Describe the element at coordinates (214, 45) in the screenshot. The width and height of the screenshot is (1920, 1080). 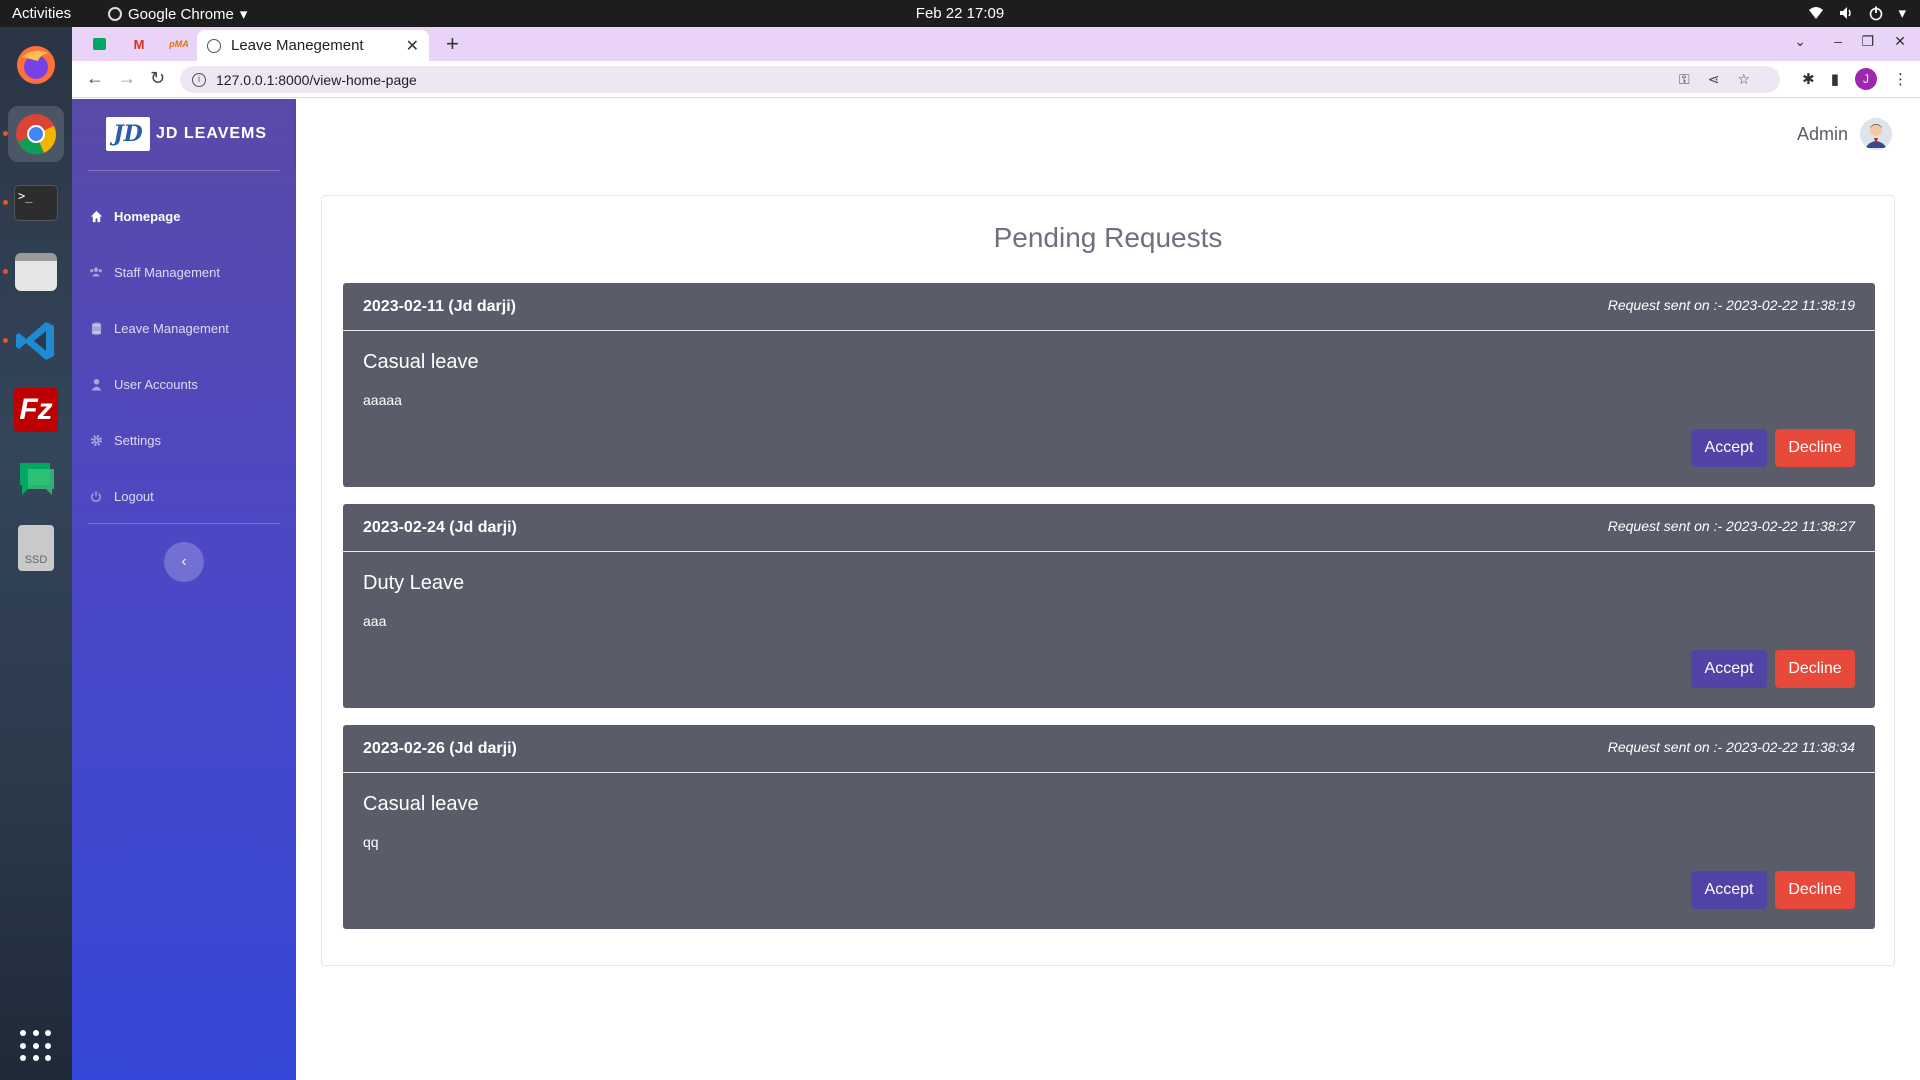
I see `globe-icon` at that location.